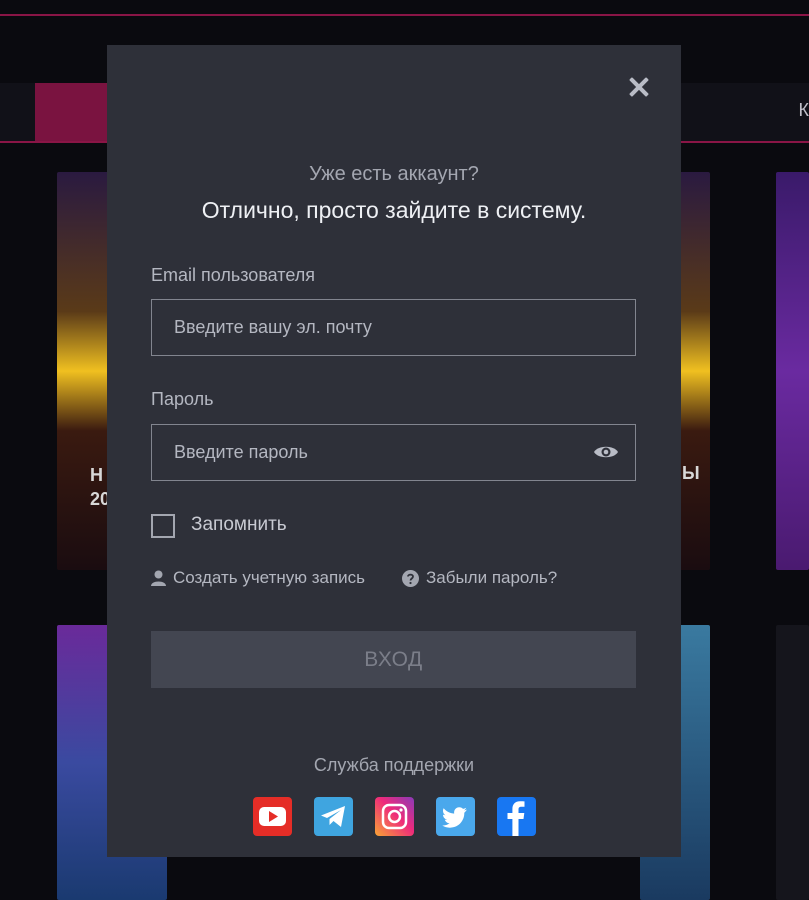  I want to click on twitter-icon, so click(455, 816).